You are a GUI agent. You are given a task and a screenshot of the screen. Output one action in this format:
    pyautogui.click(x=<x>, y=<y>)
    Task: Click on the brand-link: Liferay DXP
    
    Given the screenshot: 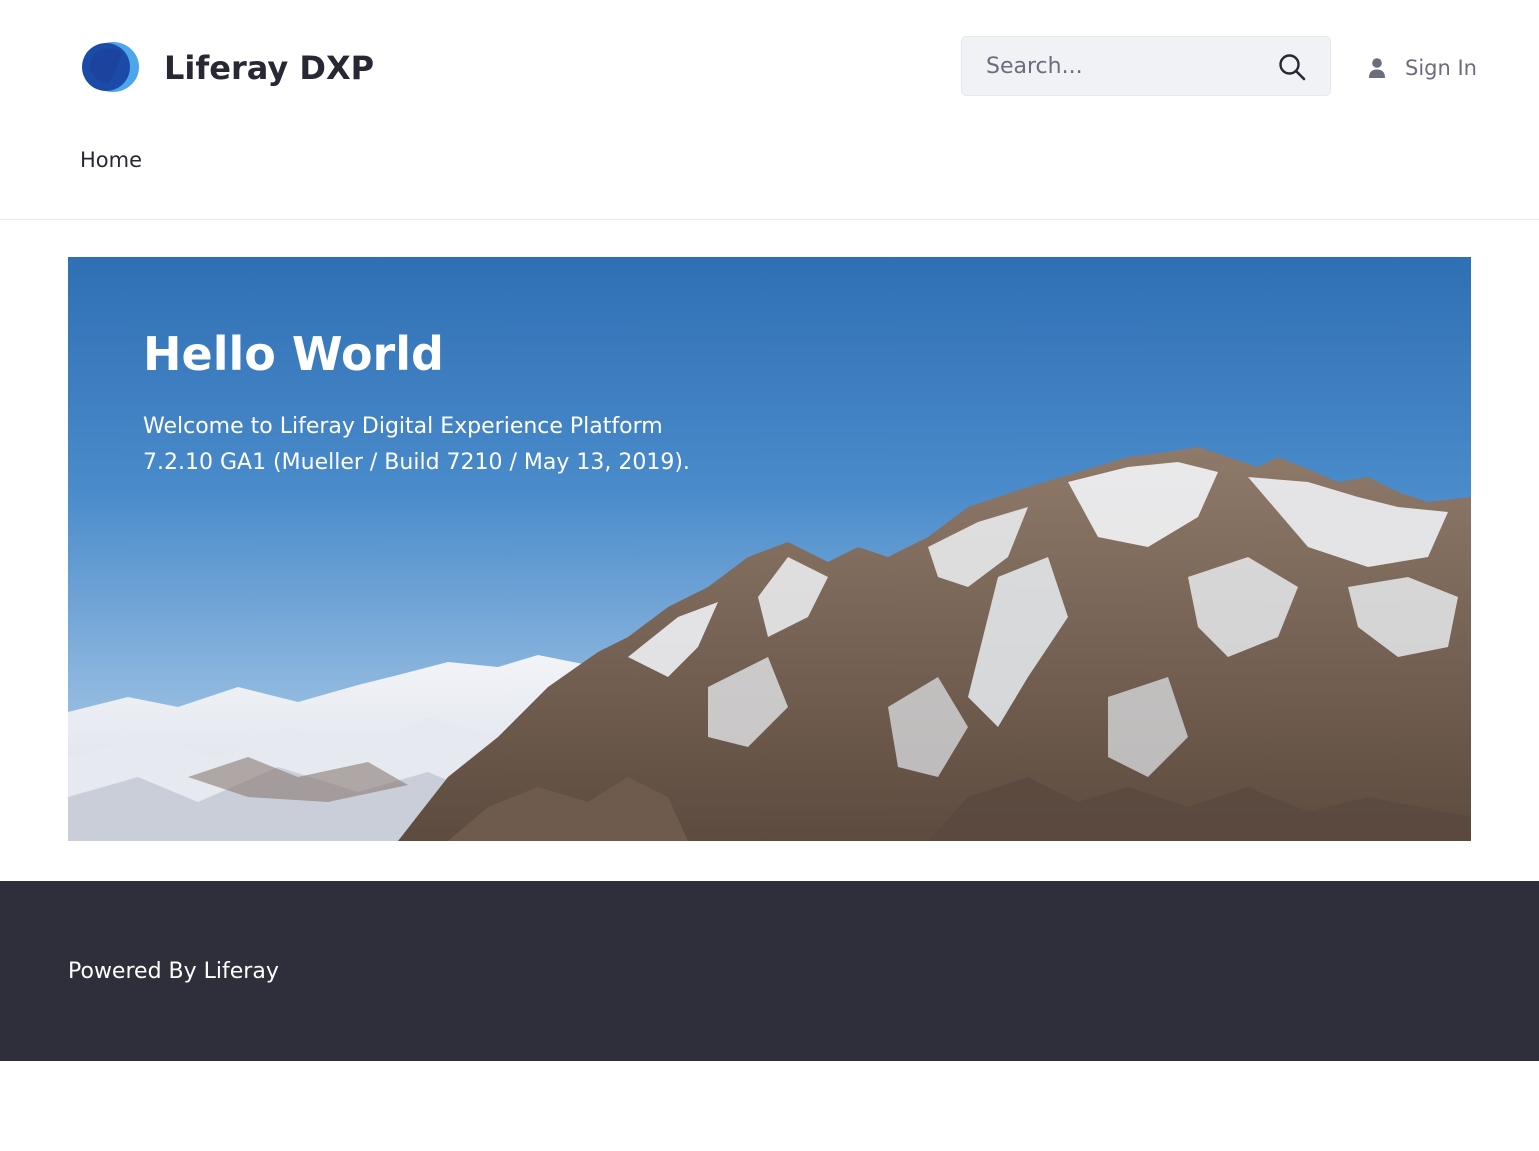 What is the action you would take?
    pyautogui.click(x=227, y=68)
    